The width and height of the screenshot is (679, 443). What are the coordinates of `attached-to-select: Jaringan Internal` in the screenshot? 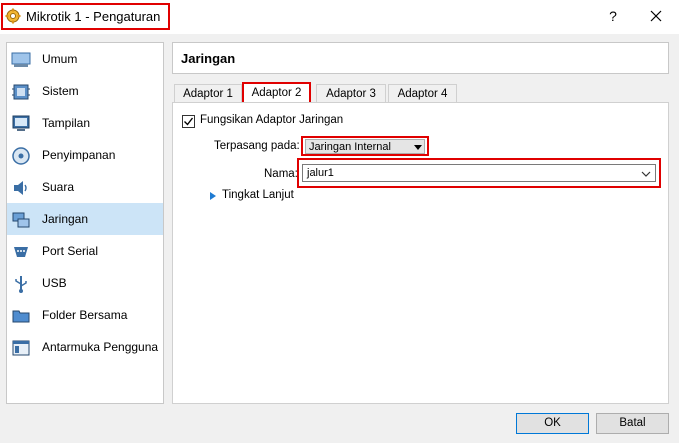 It's located at (365, 146).